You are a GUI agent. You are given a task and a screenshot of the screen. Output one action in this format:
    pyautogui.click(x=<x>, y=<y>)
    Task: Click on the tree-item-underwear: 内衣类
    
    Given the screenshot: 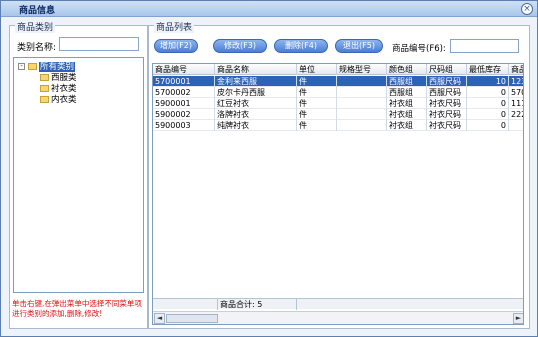 What is the action you would take?
    pyautogui.click(x=58, y=99)
    